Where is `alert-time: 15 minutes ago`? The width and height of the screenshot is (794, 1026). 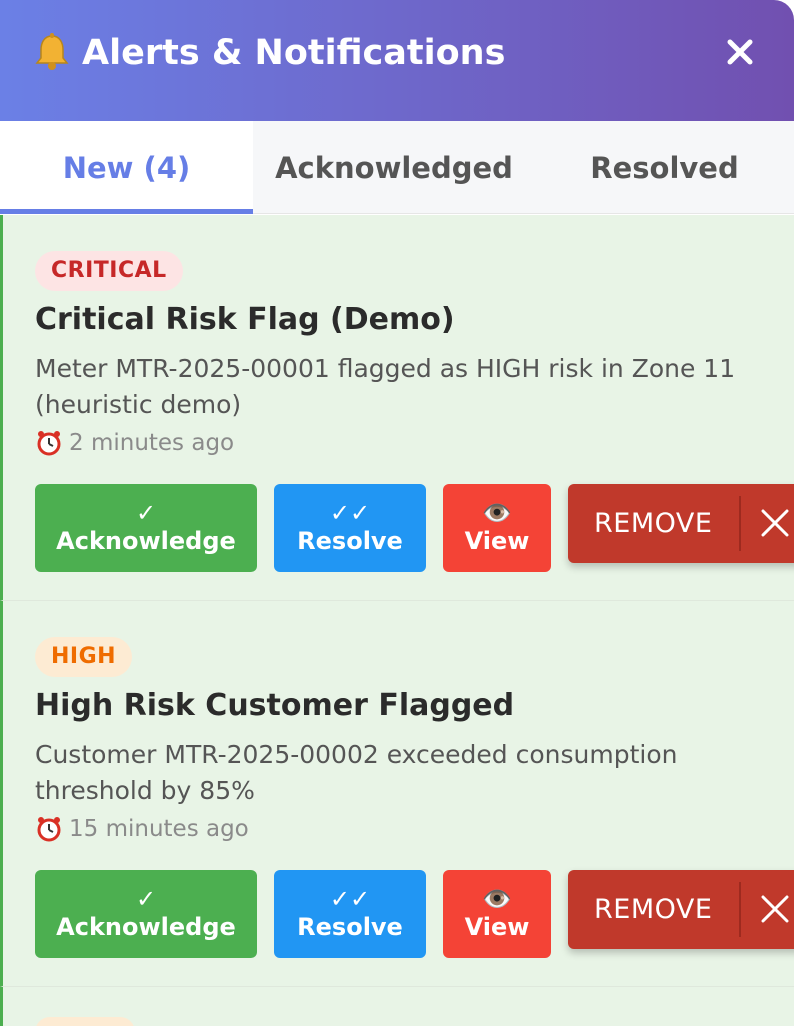
alert-time: 15 minutes ago is located at coordinates (142, 829).